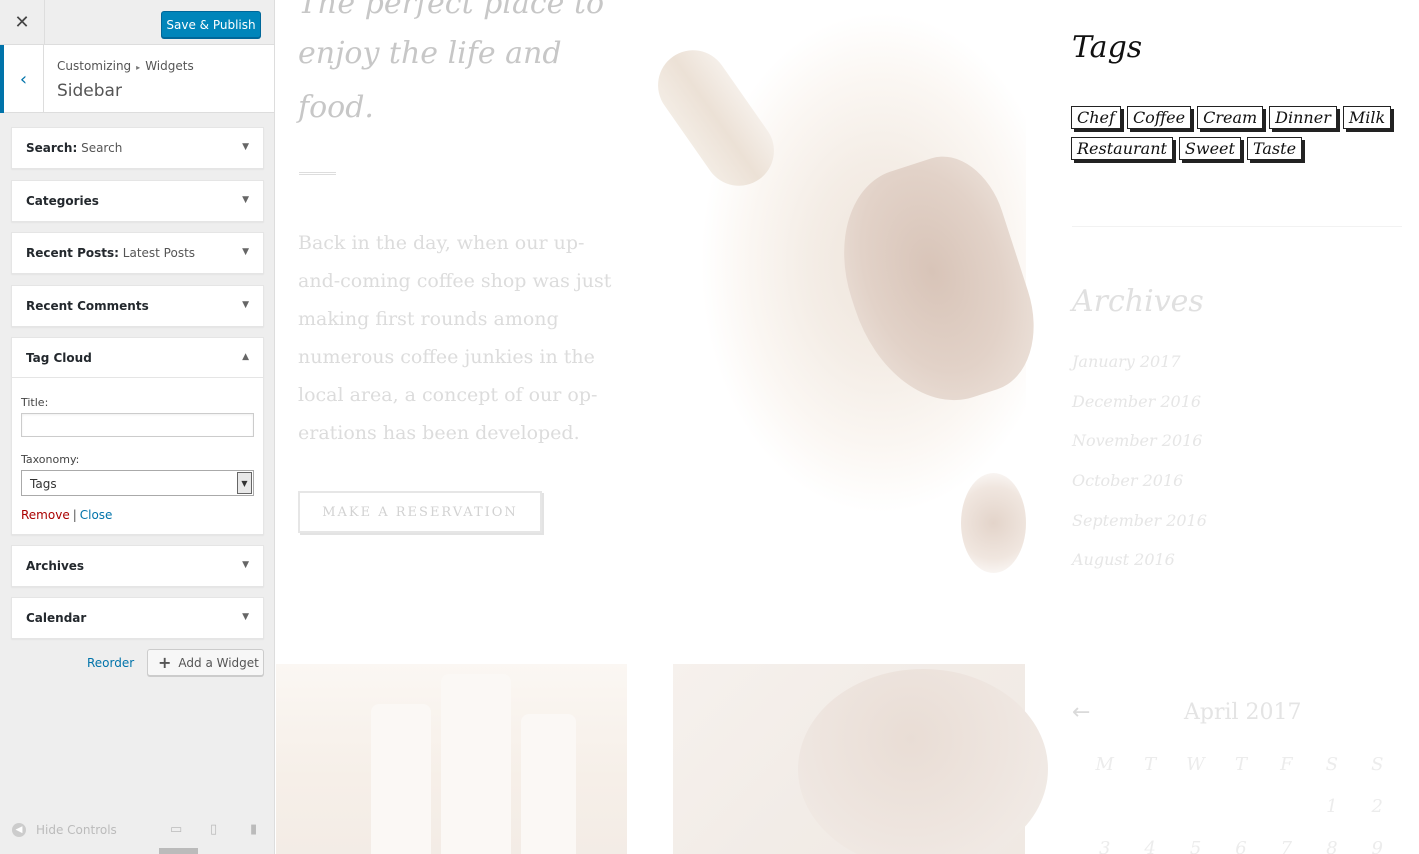  I want to click on calendar-day: 2, so click(1377, 806).